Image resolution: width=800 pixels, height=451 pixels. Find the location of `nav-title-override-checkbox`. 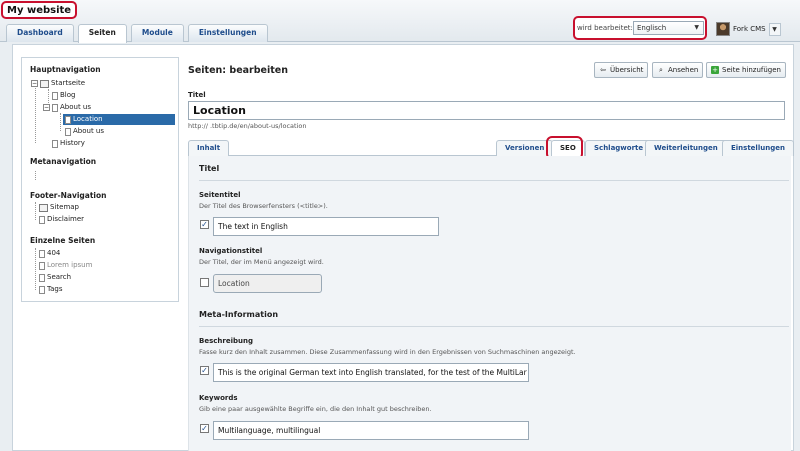

nav-title-override-checkbox is located at coordinates (204, 282).